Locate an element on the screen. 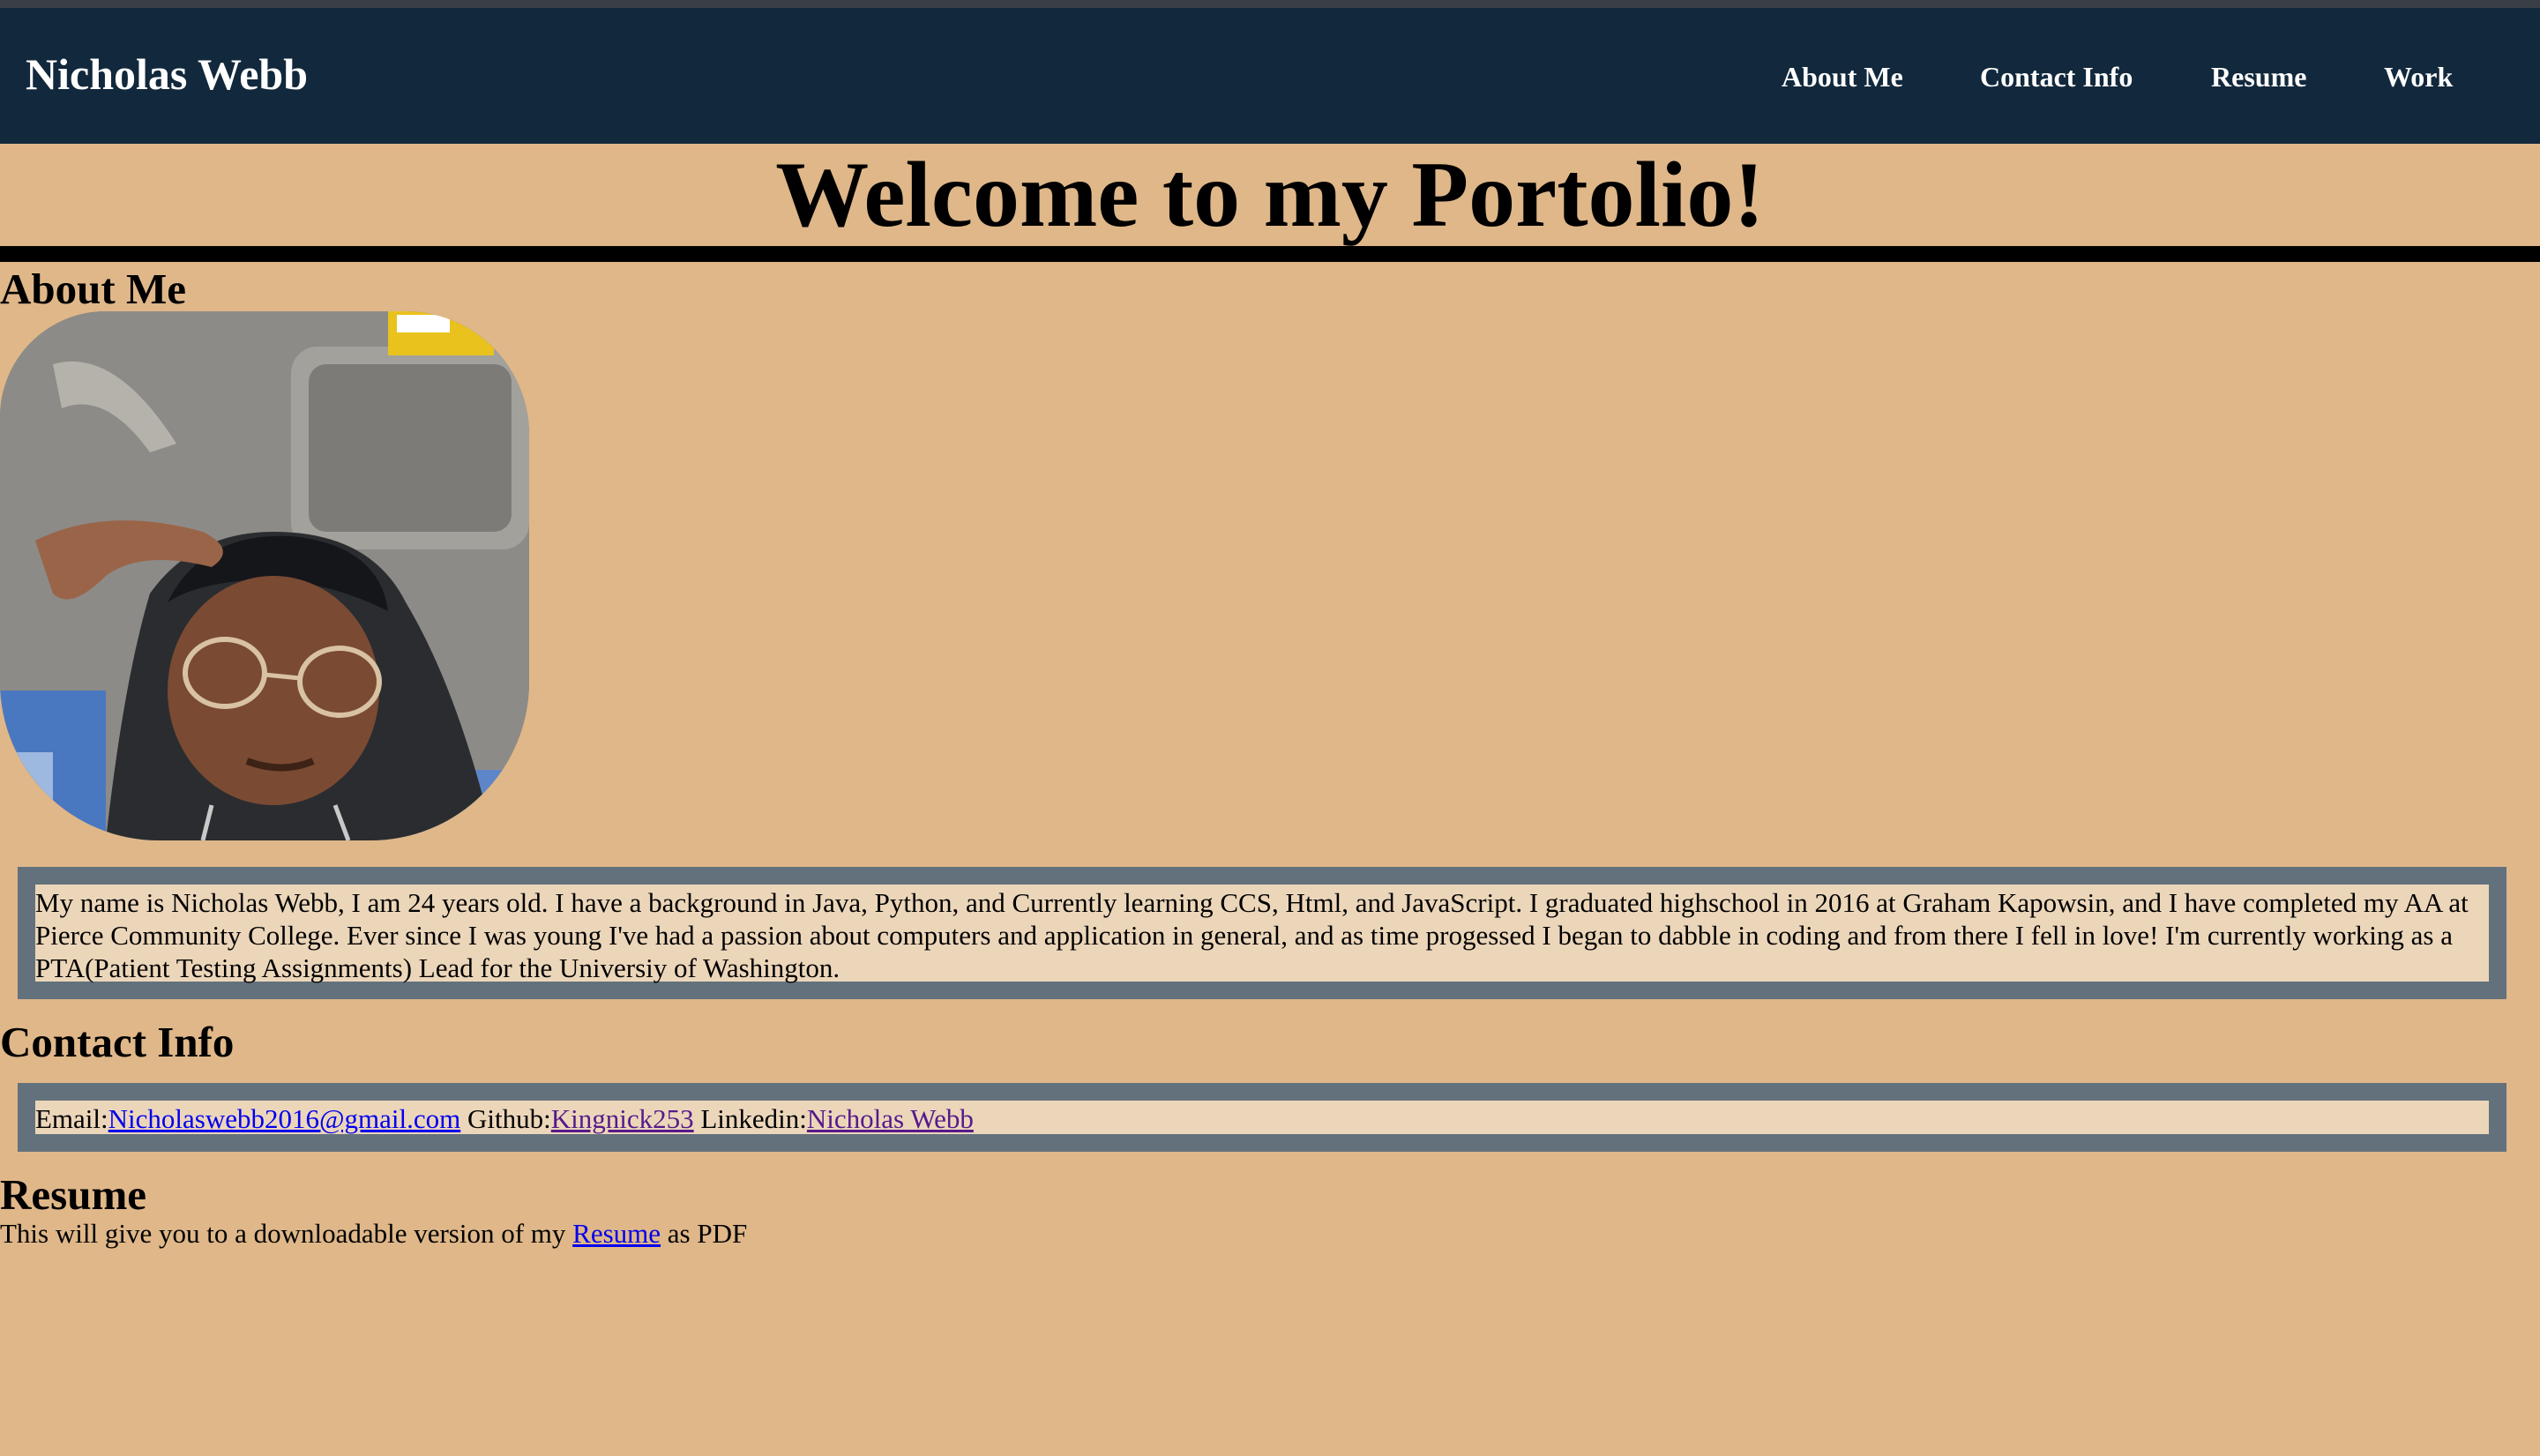 Image resolution: width=2540 pixels, height=1456 pixels. nav-link-work: Work is located at coordinates (2418, 77).